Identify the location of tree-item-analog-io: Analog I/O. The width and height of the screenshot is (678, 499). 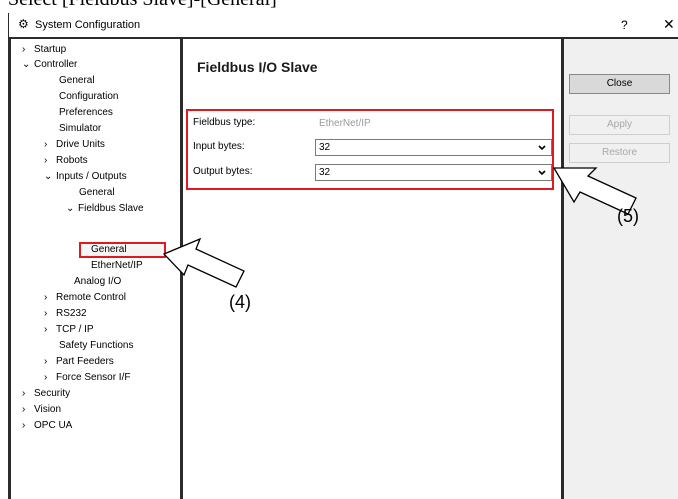
(97, 281).